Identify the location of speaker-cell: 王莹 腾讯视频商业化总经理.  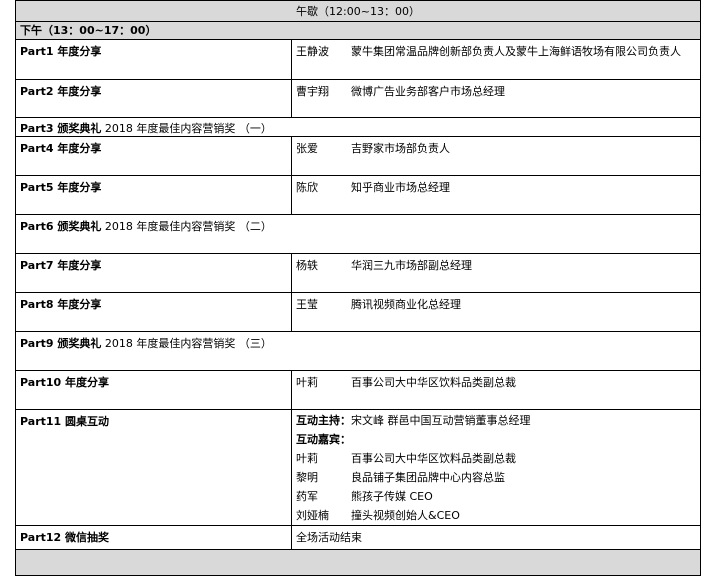
(496, 312).